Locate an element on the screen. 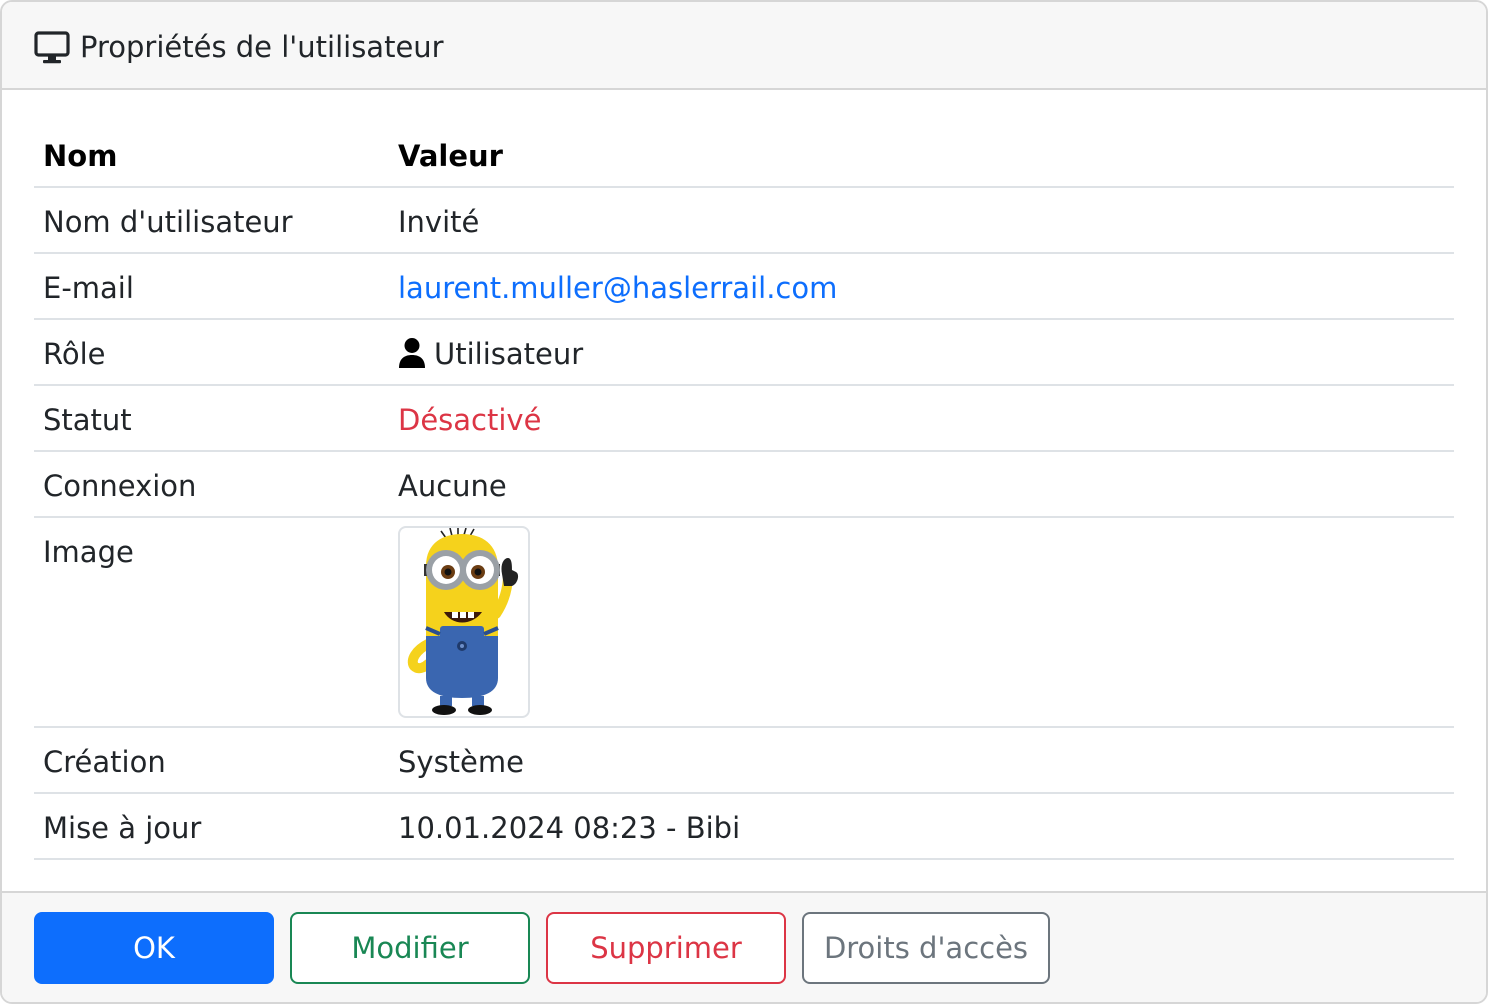 The width and height of the screenshot is (1488, 1004). avatar is located at coordinates (464, 622).